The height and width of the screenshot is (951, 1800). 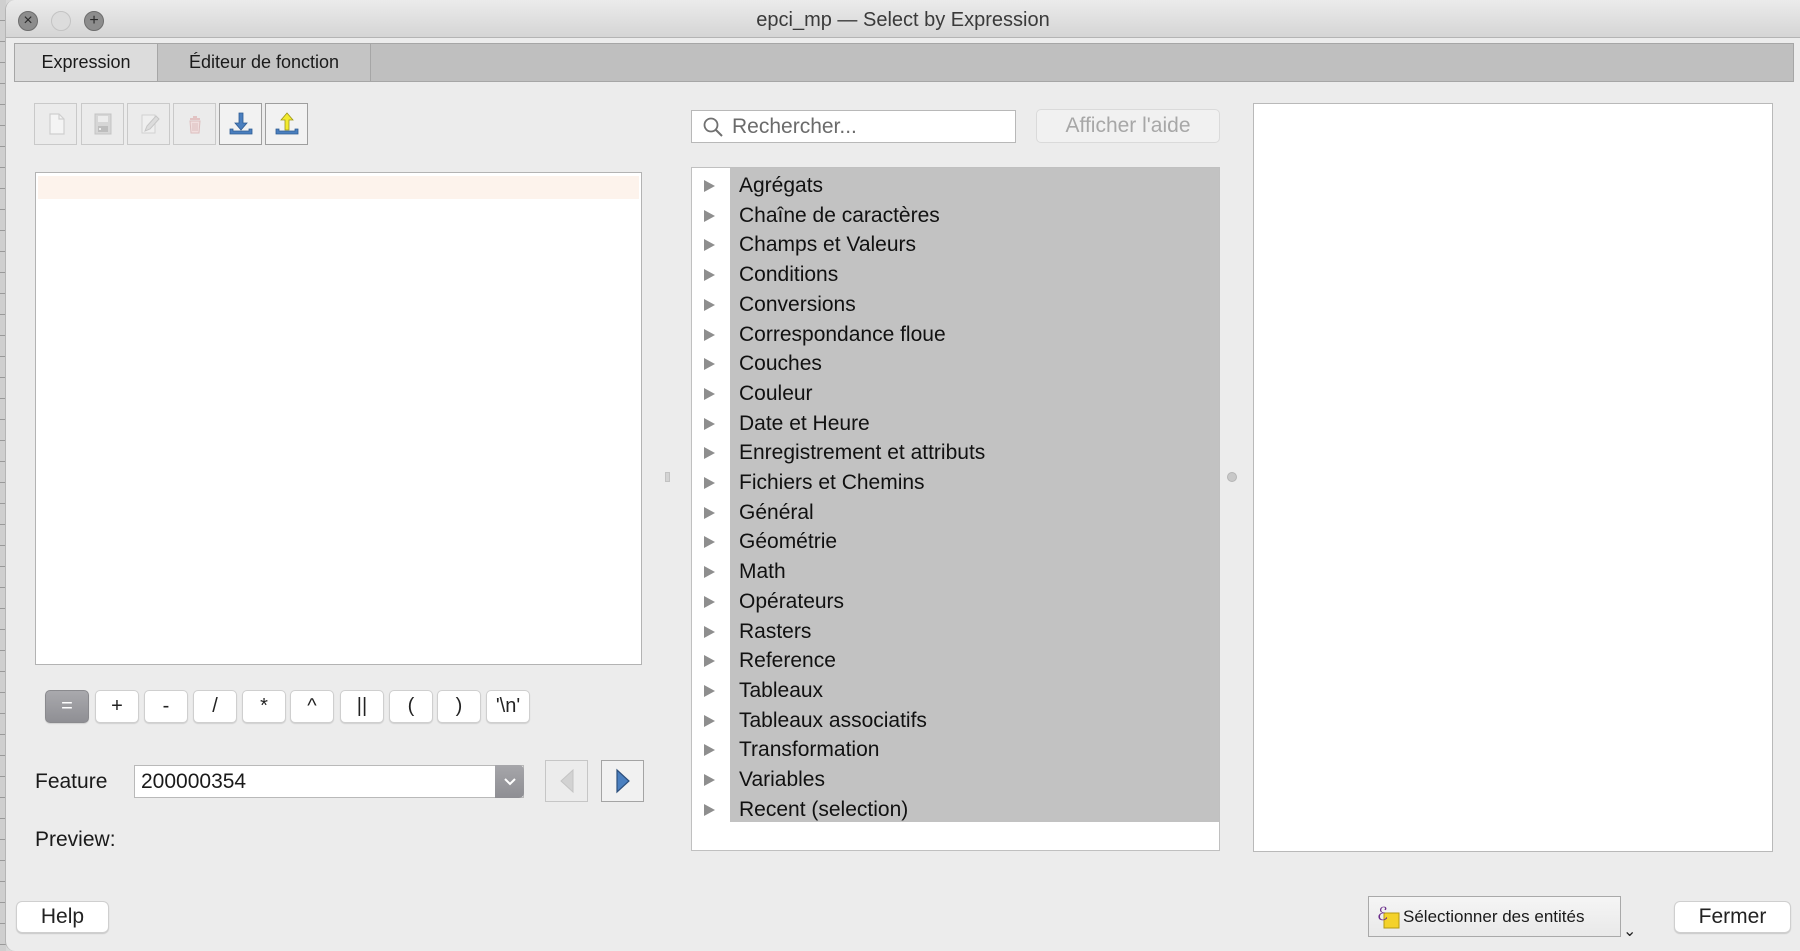 What do you see at coordinates (955, 424) in the screenshot?
I see `function-group-row: Date et Heure` at bounding box center [955, 424].